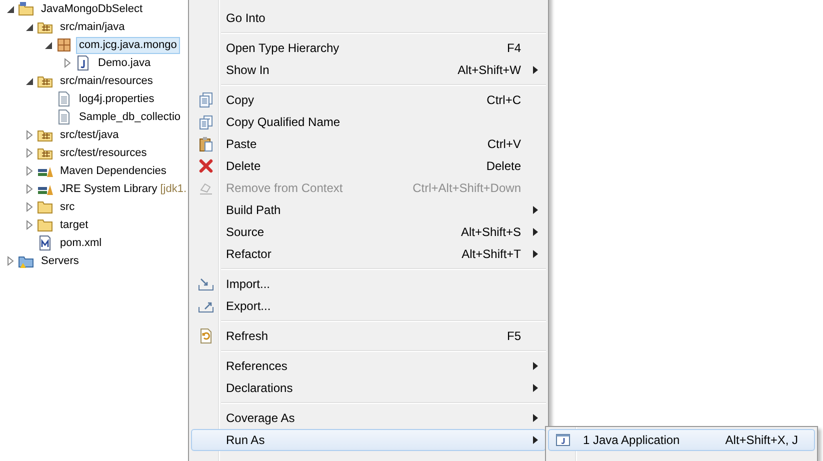 The width and height of the screenshot is (823, 461). What do you see at coordinates (490, 232) in the screenshot?
I see `shortcut-label: Alt+Shift+S` at bounding box center [490, 232].